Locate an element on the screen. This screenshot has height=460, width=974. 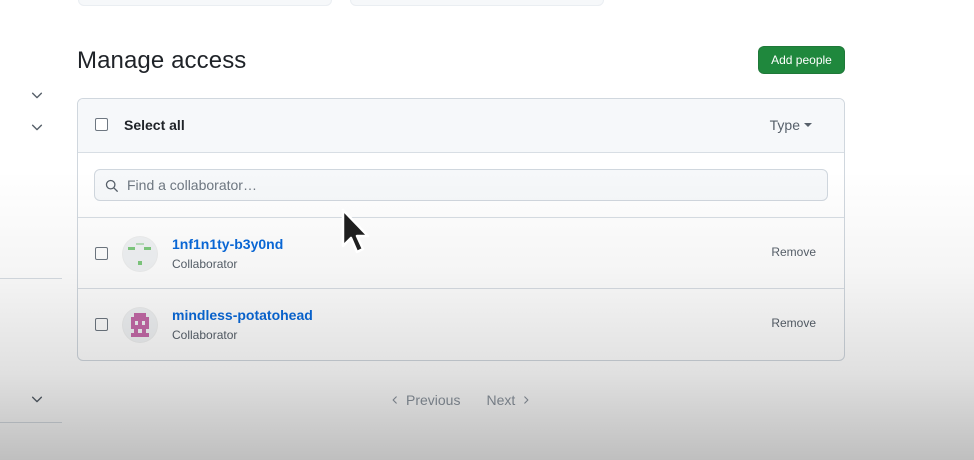
search-box is located at coordinates (461, 185).